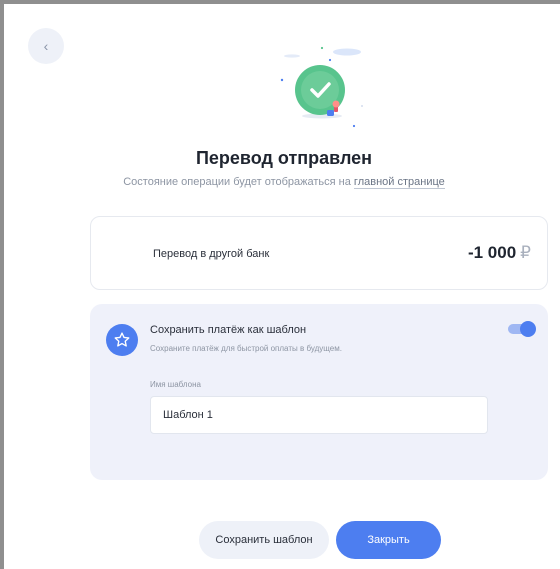 The width and height of the screenshot is (560, 569). I want to click on template-name-label: Имя шаблона, so click(175, 384).